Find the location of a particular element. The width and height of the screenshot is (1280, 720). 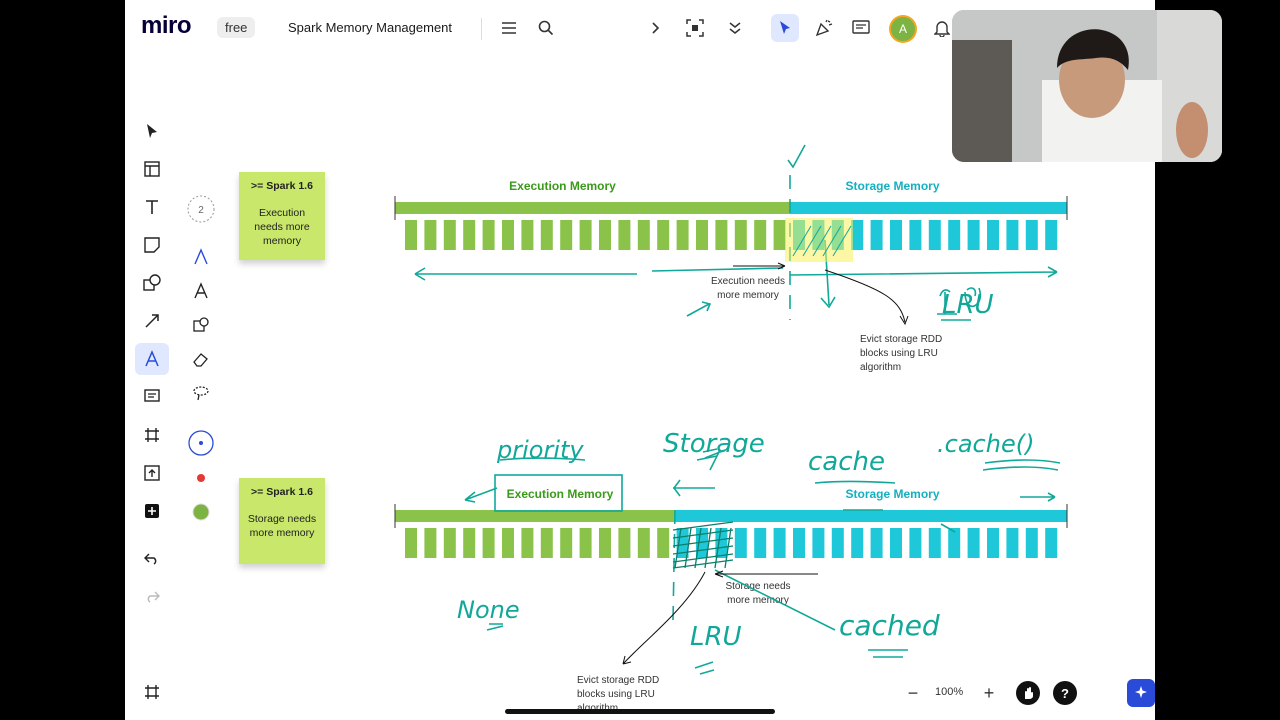

webcam-overlay is located at coordinates (1087, 86).